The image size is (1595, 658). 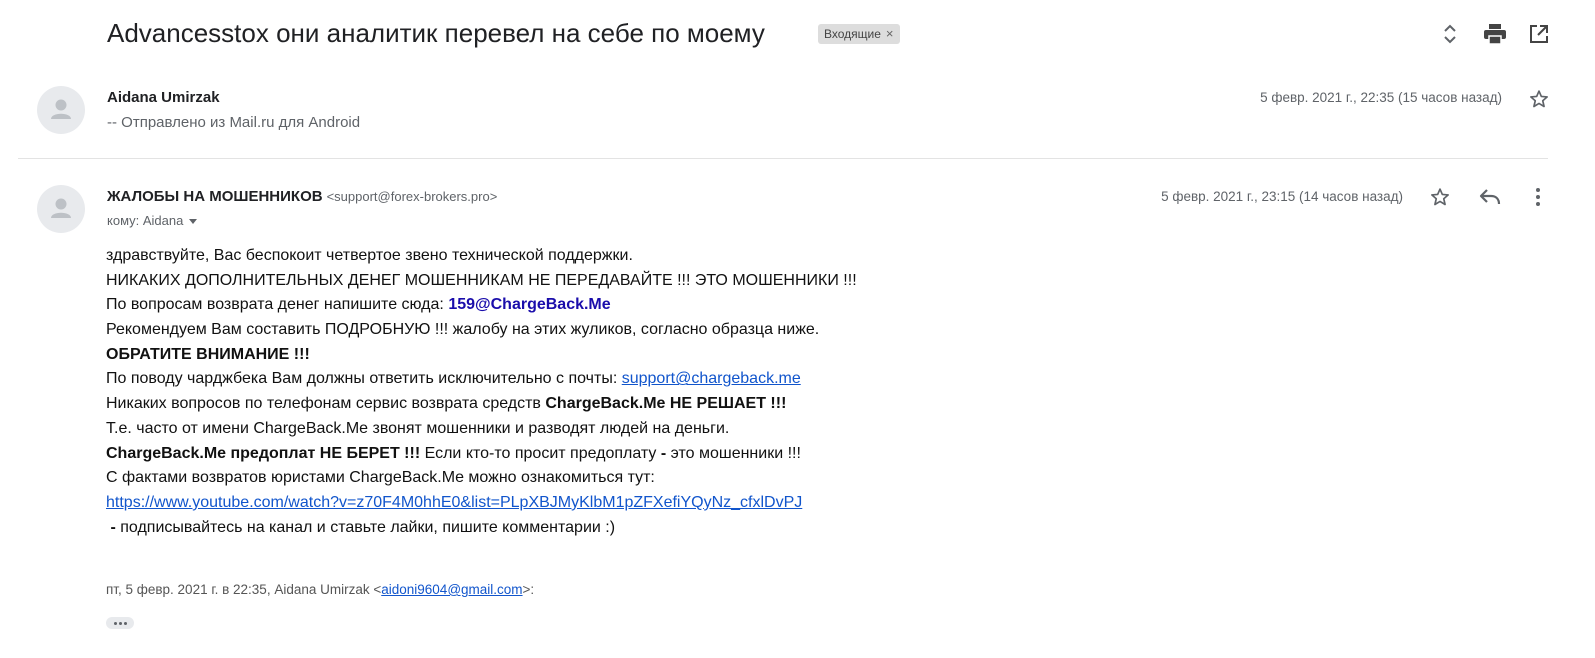 I want to click on sender-display-name: ЖАЛОБЫ НА МОШЕННИКОВ, so click(x=215, y=196).